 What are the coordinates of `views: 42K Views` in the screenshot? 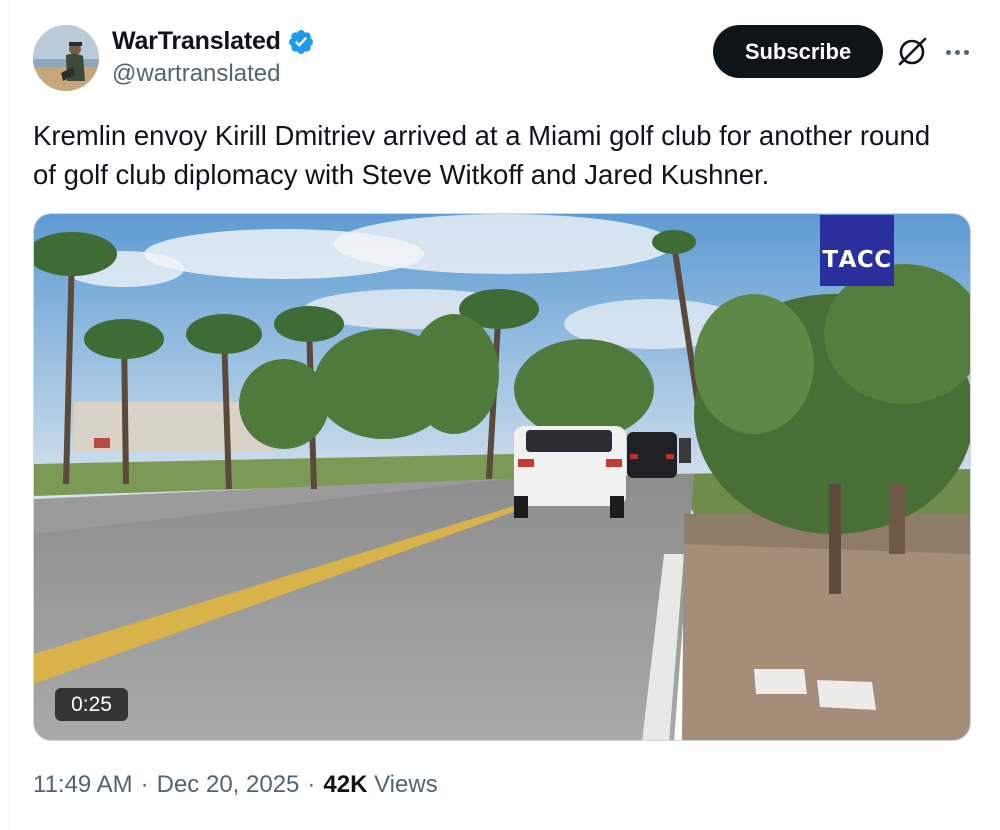 It's located at (380, 785).